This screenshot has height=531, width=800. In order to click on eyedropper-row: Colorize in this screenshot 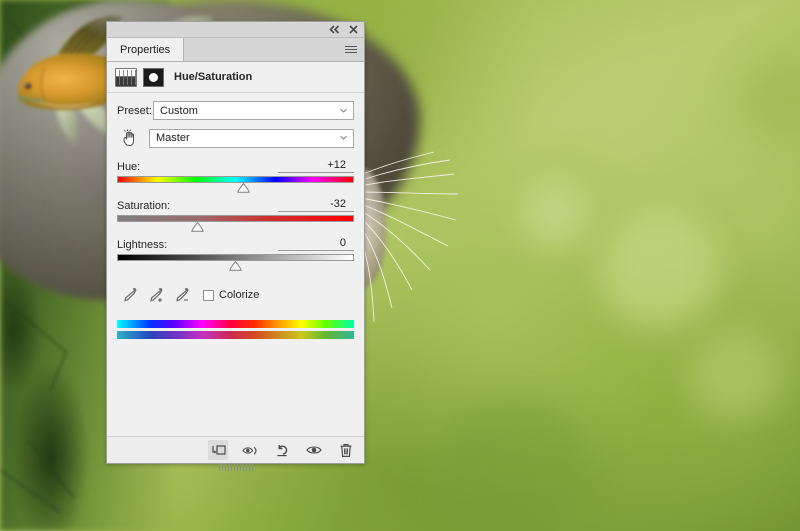, I will do `click(235, 295)`.